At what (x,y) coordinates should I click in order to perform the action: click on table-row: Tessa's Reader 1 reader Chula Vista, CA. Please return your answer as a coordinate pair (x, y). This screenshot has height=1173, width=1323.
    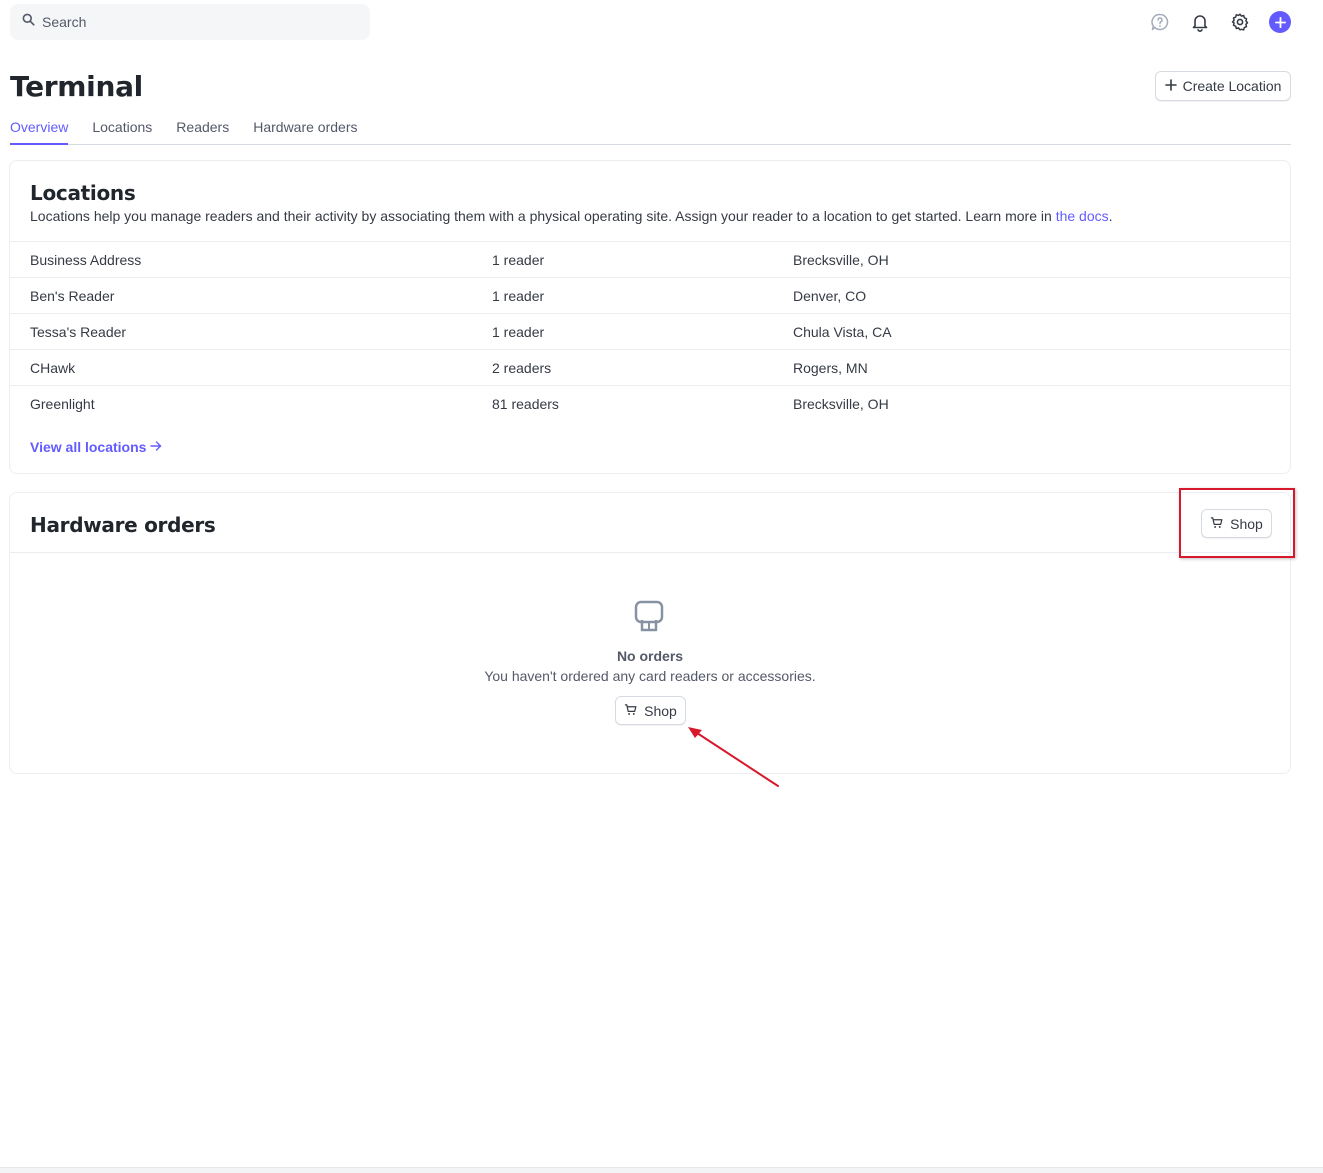
    Looking at the image, I should click on (650, 331).